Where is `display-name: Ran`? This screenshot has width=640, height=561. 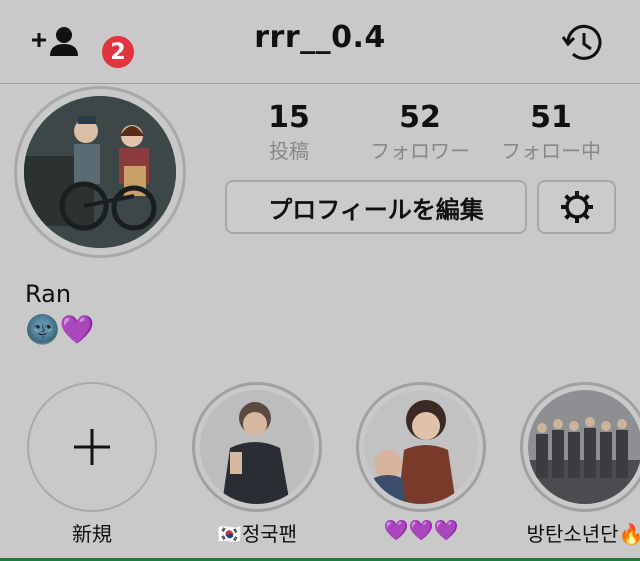
display-name: Ran is located at coordinates (48, 294).